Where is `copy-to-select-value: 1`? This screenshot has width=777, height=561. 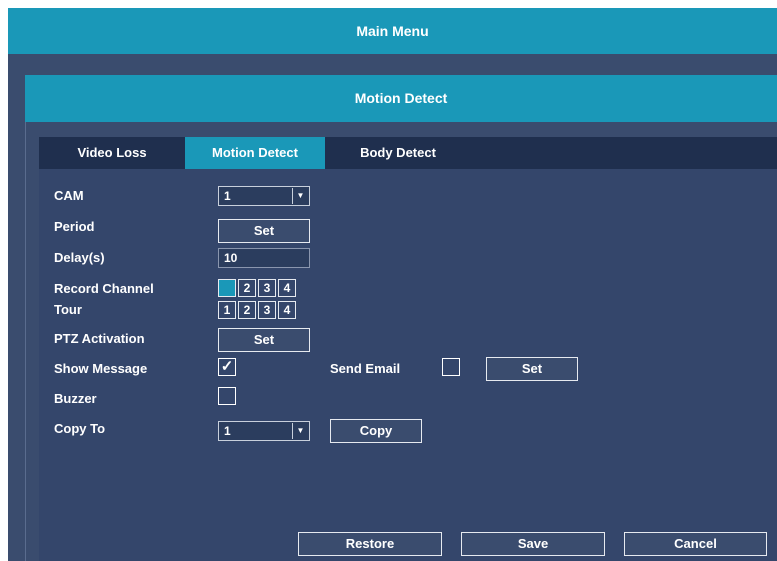
copy-to-select-value: 1 is located at coordinates (227, 431).